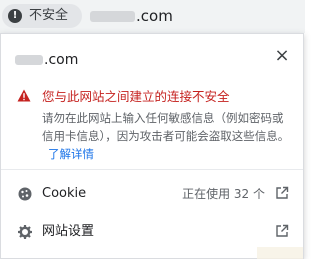 The width and height of the screenshot is (320, 259). What do you see at coordinates (15, 16) in the screenshot?
I see `warning-circle-icon: !` at bounding box center [15, 16].